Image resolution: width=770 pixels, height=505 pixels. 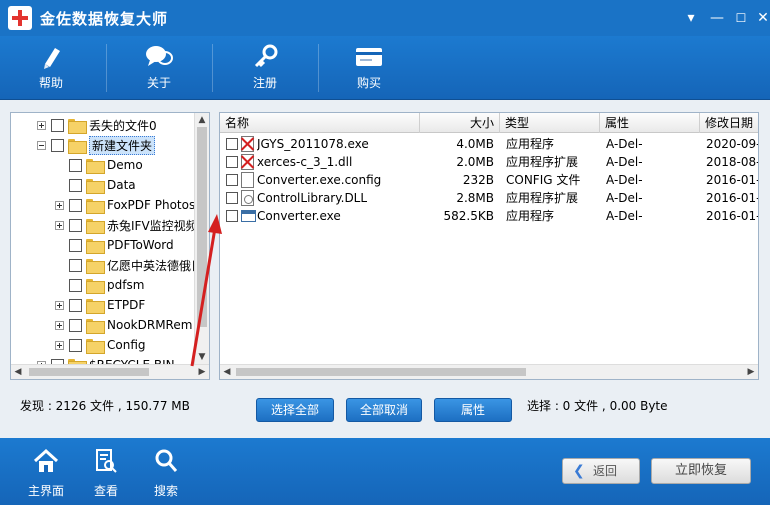 What do you see at coordinates (202, 120) in the screenshot?
I see `scroll-up-arrow-icon: ▲` at bounding box center [202, 120].